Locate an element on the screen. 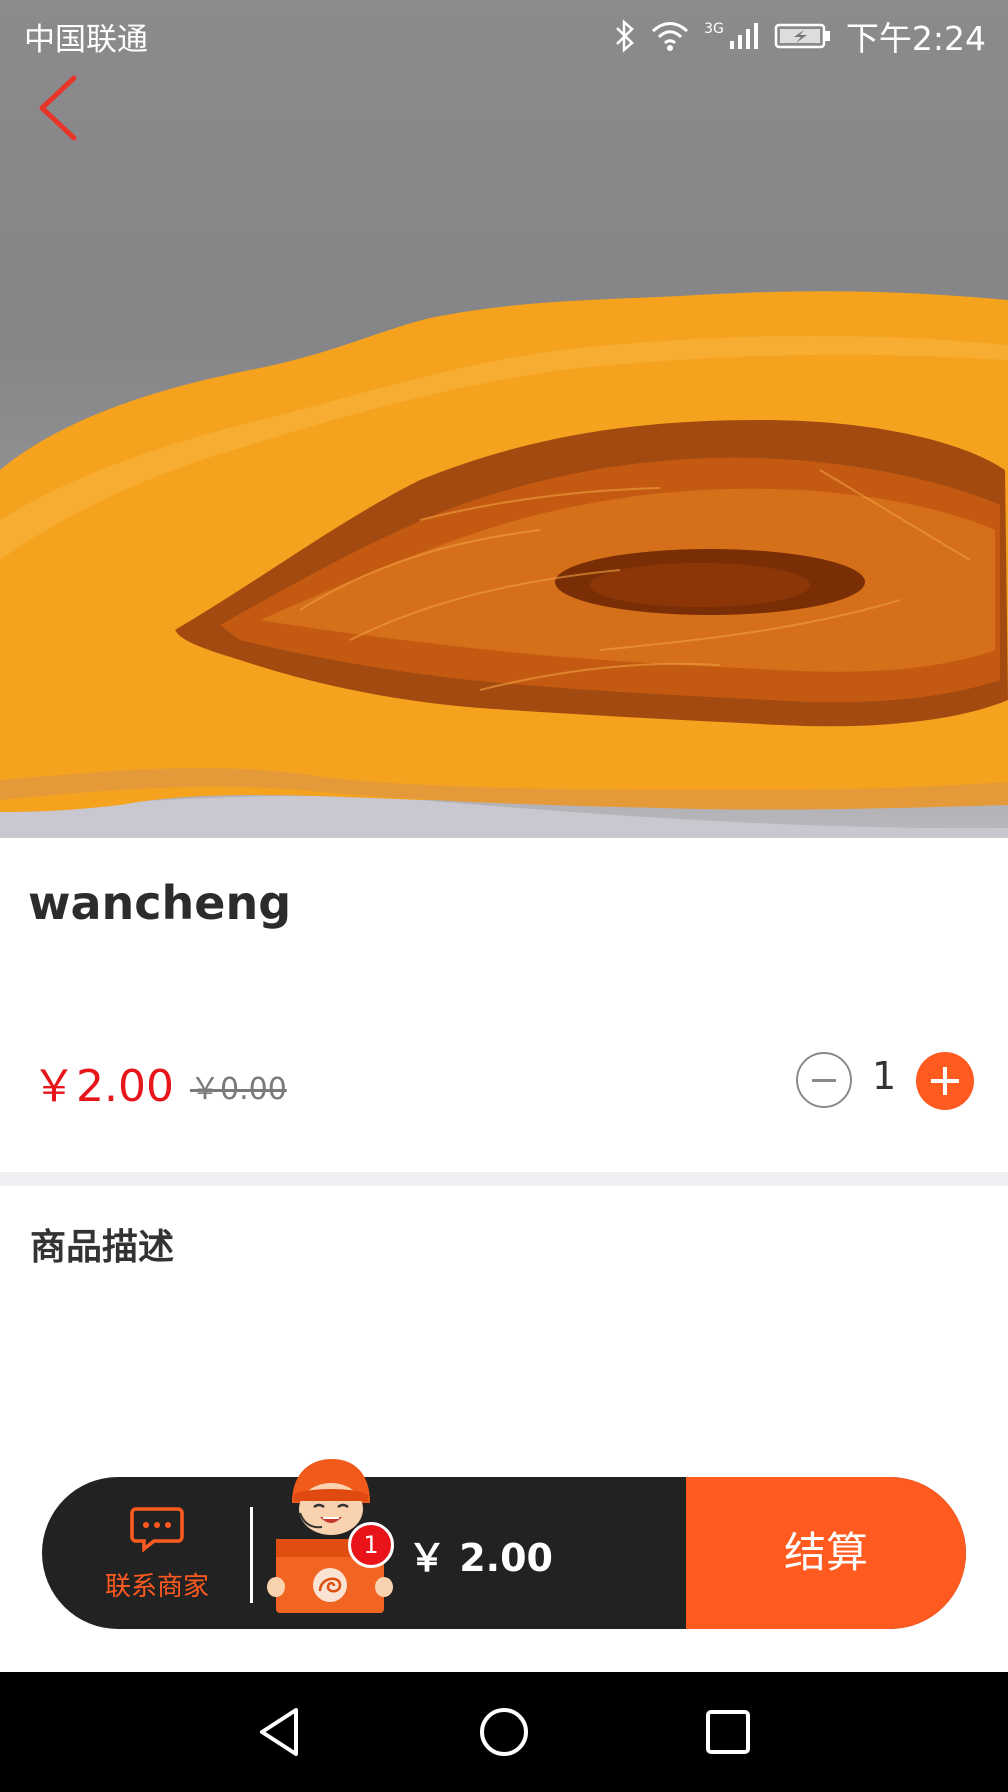 This screenshot has height=1792, width=1008. back-button is located at coordinates (64, 107).